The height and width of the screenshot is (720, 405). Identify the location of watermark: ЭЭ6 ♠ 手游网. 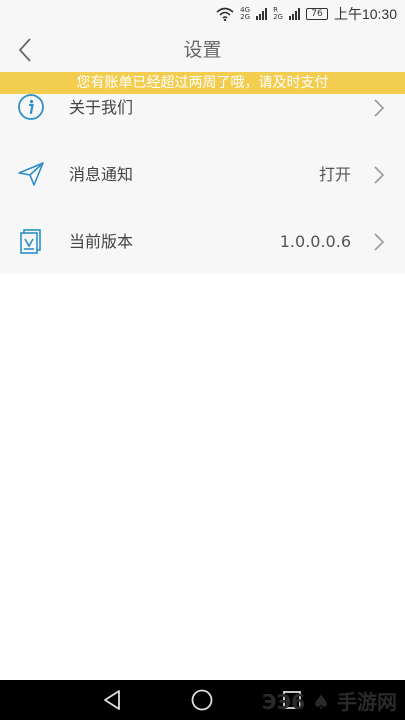
(329, 702).